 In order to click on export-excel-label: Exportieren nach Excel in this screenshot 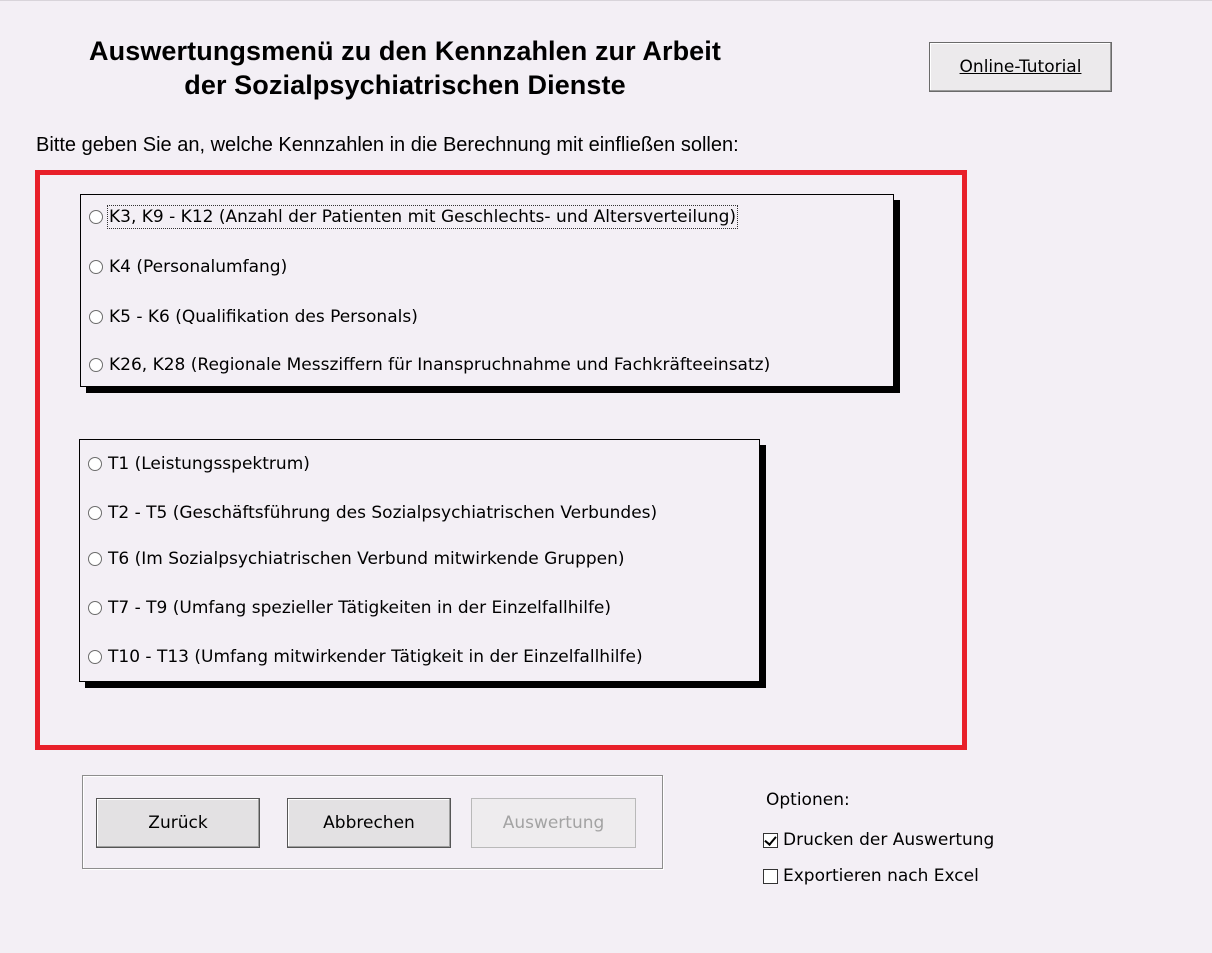, I will do `click(881, 876)`.